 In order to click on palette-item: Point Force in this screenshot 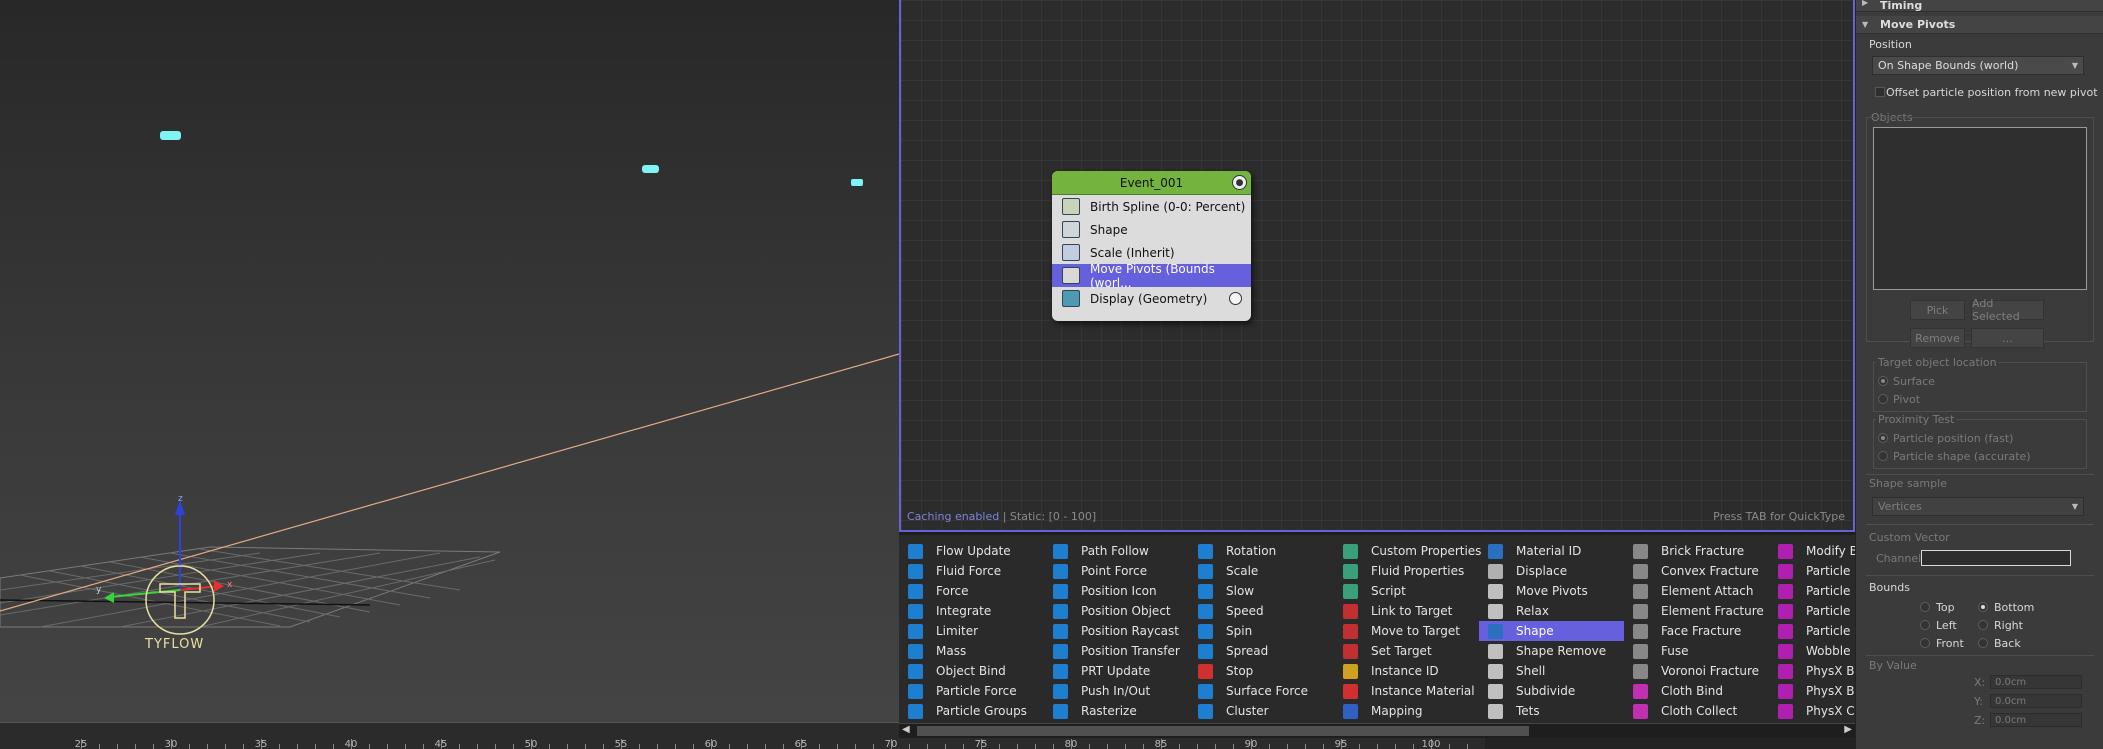, I will do `click(1116, 571)`.